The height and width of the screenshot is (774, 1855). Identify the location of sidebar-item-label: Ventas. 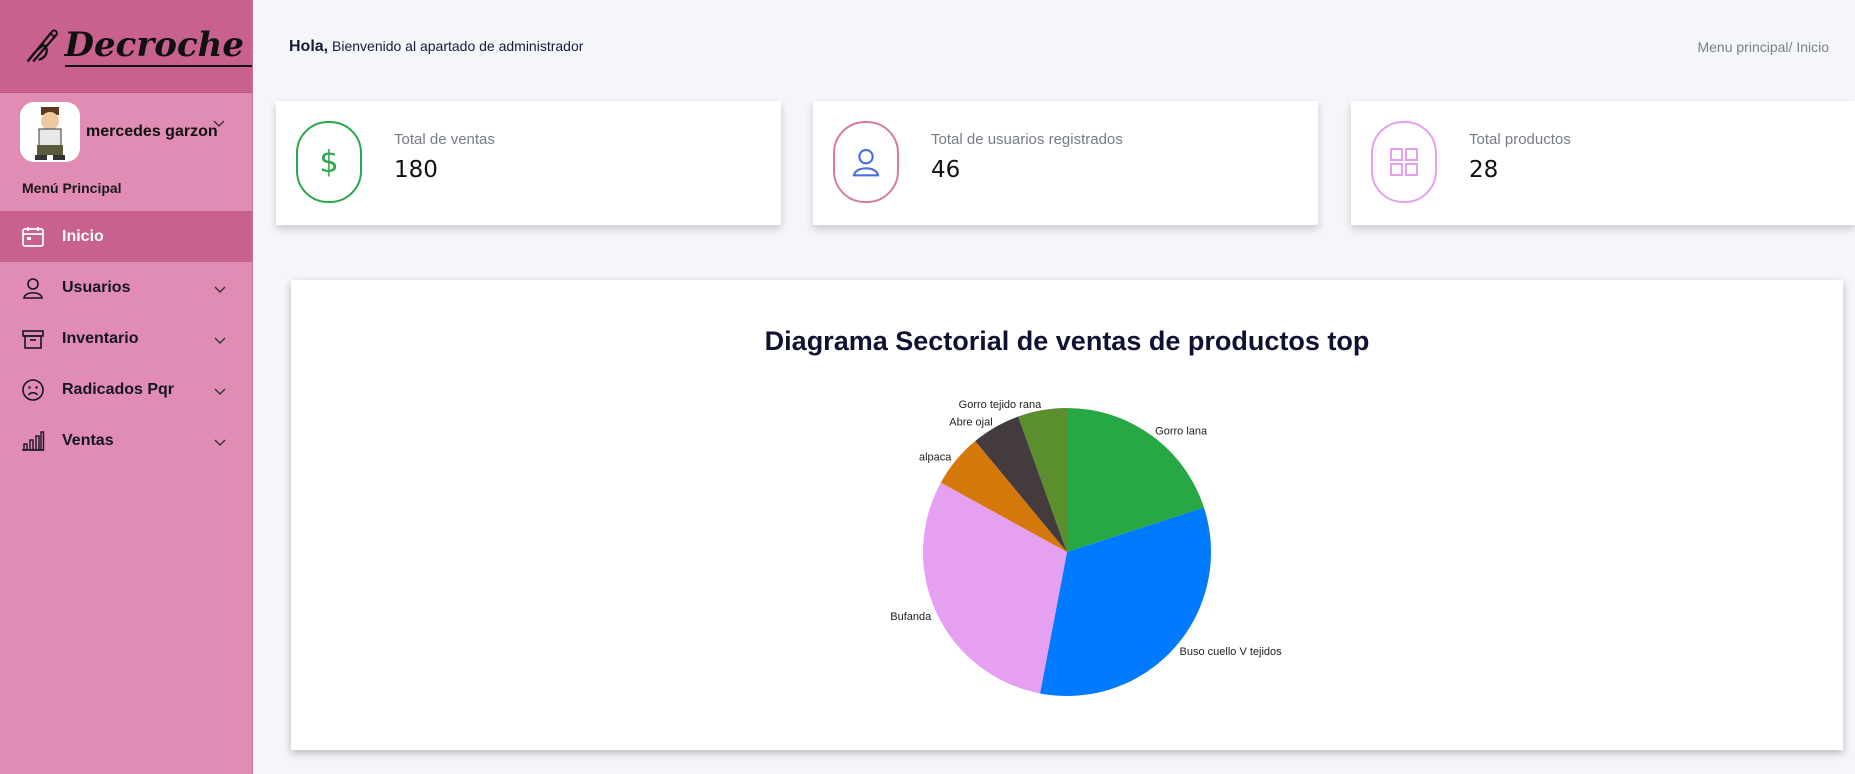
(88, 440).